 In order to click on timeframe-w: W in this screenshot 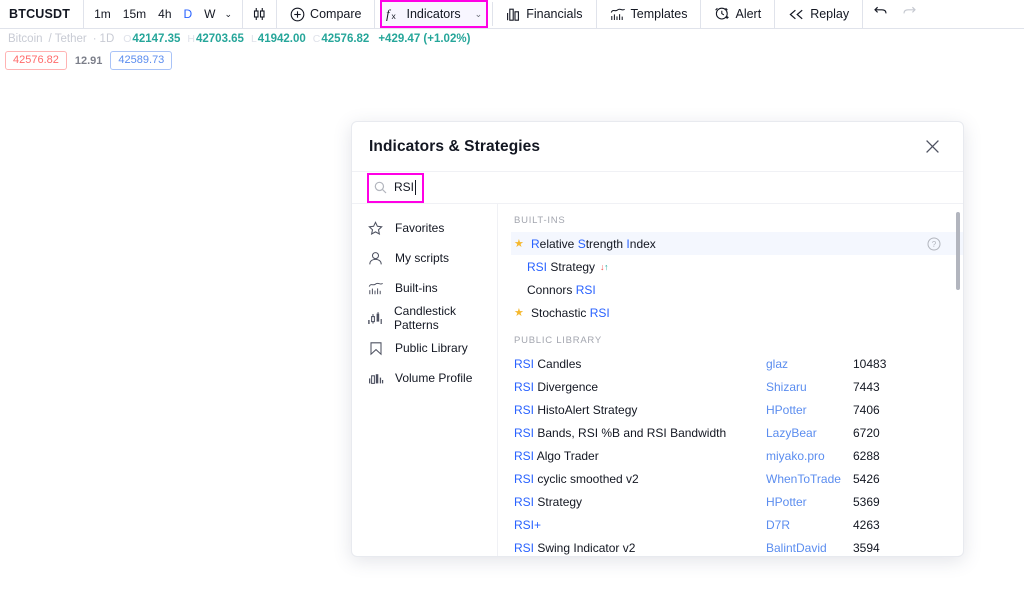, I will do `click(209, 14)`.